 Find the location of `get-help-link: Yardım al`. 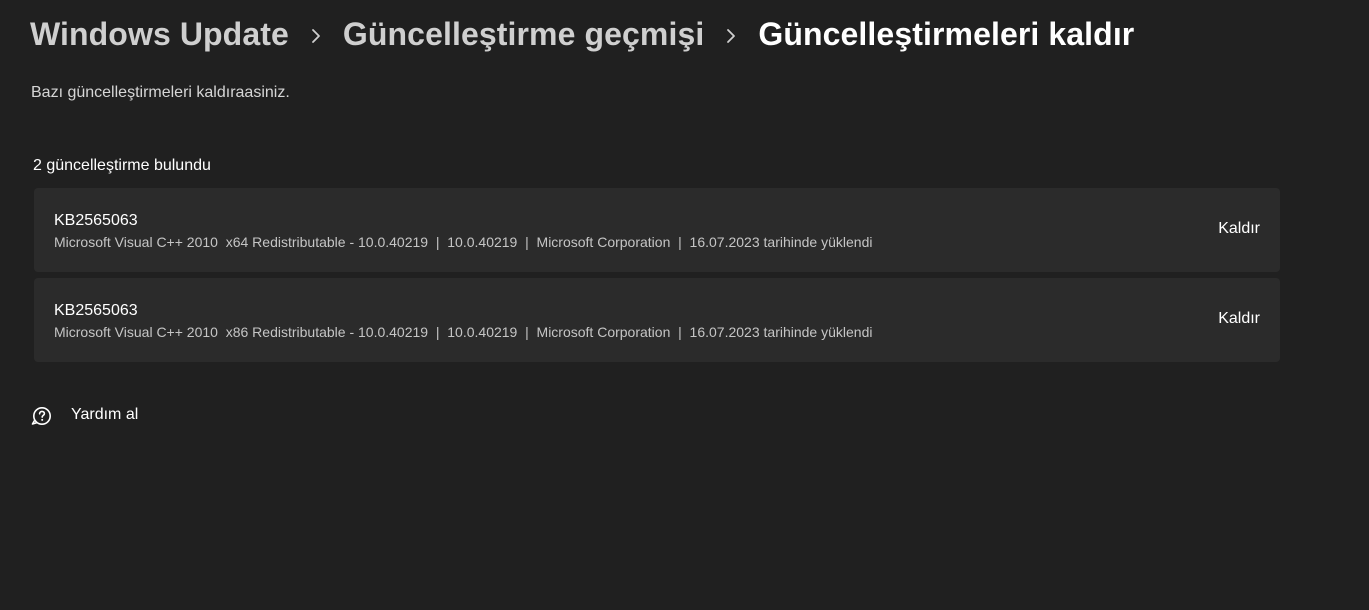

get-help-link: Yardım al is located at coordinates (84, 415).